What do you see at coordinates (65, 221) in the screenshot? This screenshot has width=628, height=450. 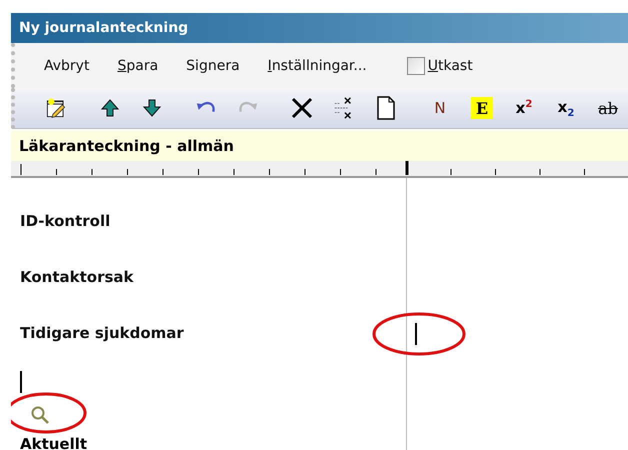 I see `section-heading: ID-kontroll` at bounding box center [65, 221].